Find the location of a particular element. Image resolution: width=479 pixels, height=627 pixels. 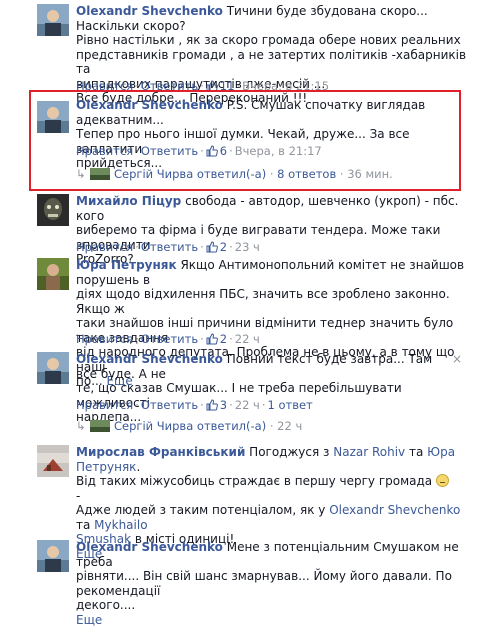

comment-text: Погоджуся з is located at coordinates (289, 452).